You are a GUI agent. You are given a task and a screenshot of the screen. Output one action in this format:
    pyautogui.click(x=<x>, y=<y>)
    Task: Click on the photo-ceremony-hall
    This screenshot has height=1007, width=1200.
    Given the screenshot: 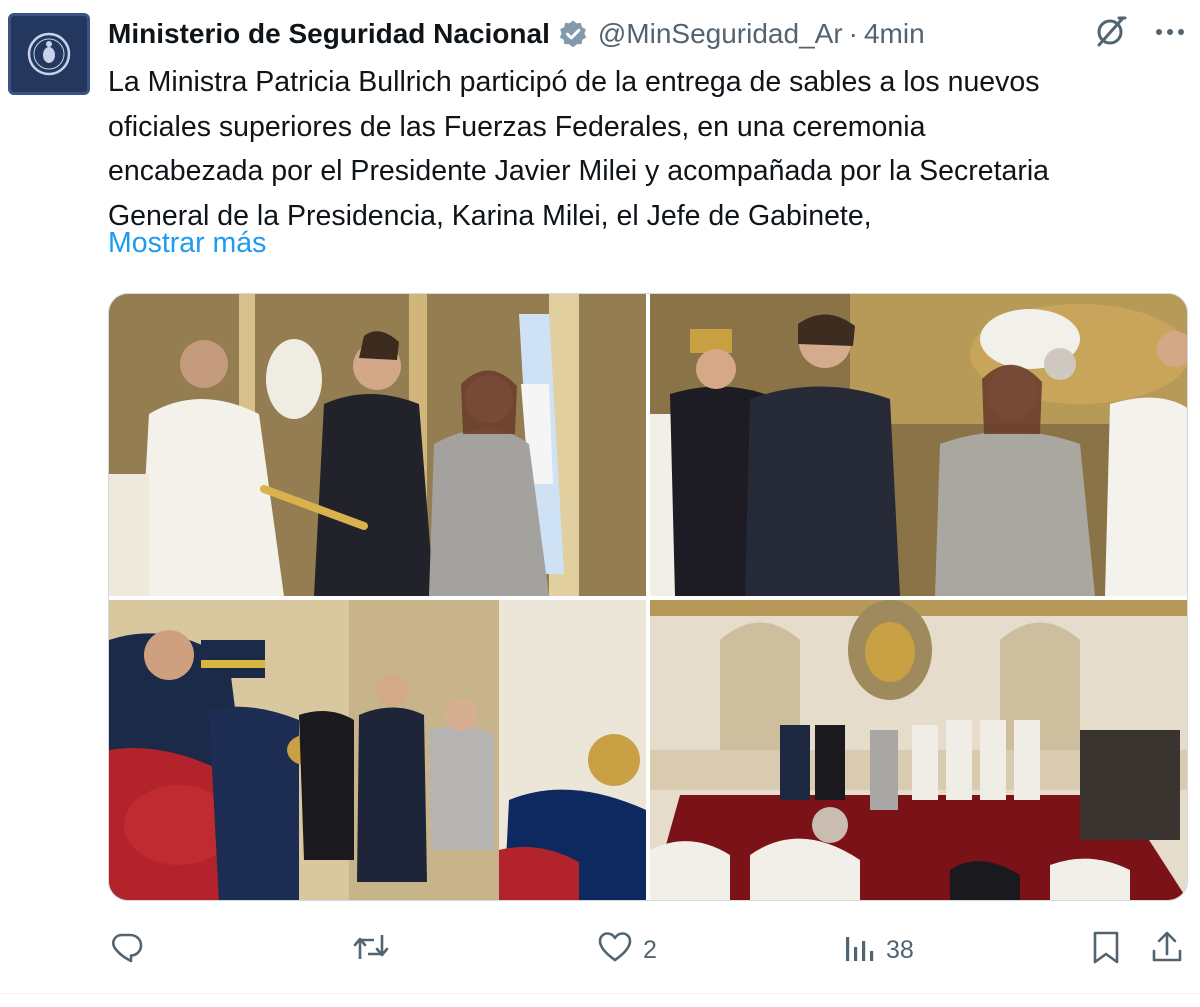 What is the action you would take?
    pyautogui.click(x=918, y=750)
    